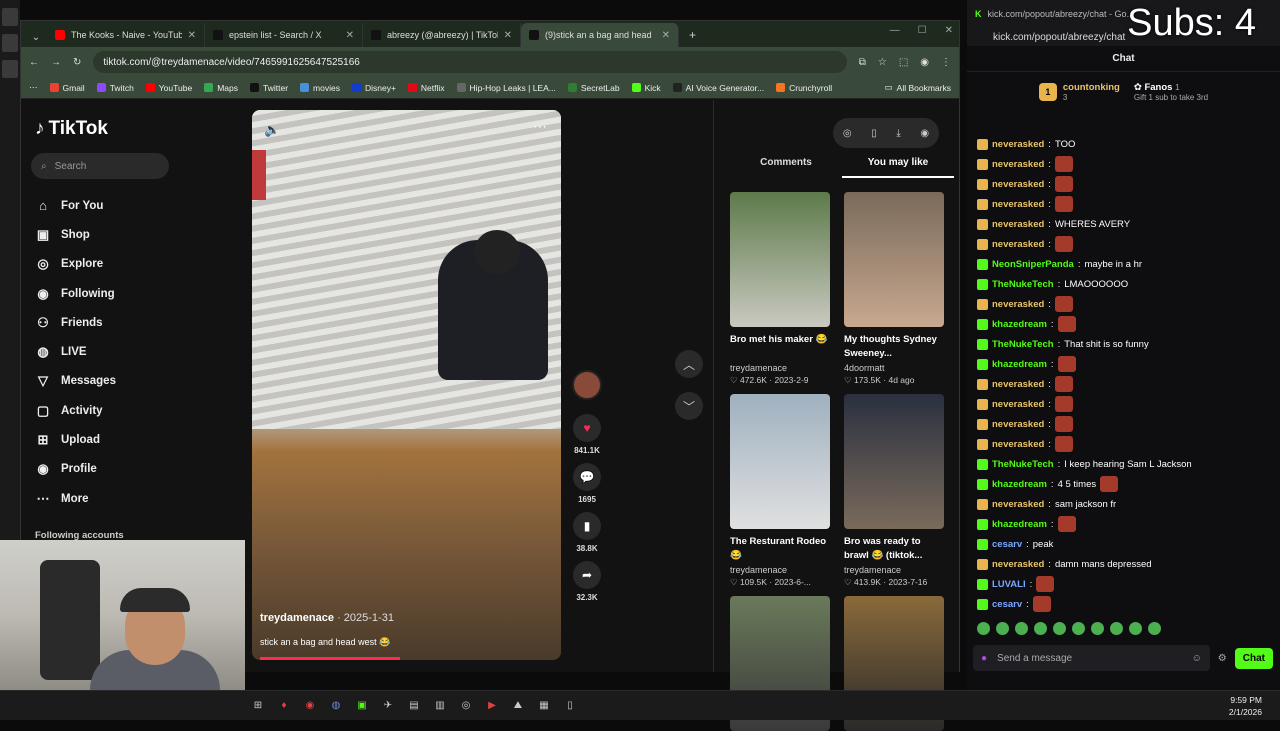  I want to click on sidebar-item-messages: ▽ Messages, so click(75, 381).